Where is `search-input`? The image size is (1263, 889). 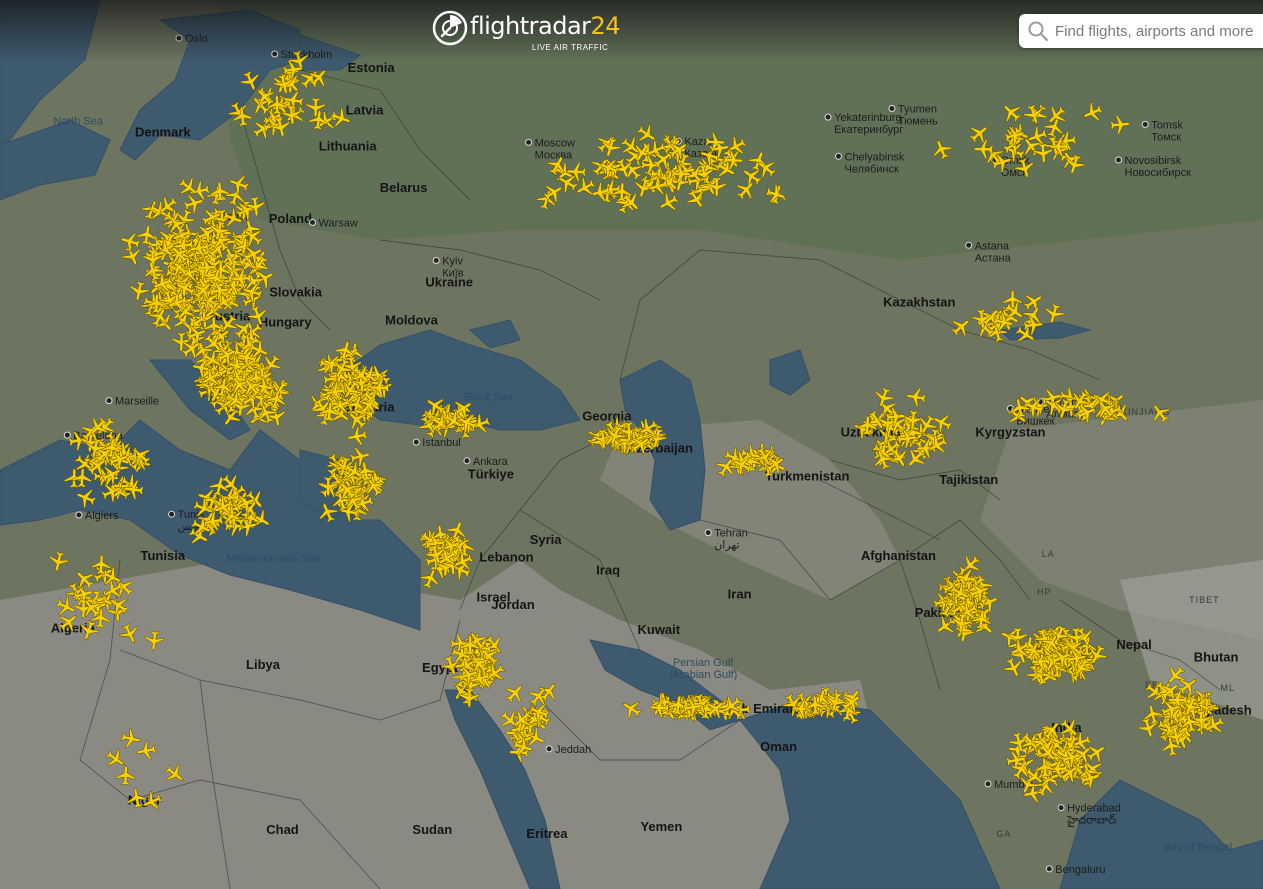 search-input is located at coordinates (1156, 31).